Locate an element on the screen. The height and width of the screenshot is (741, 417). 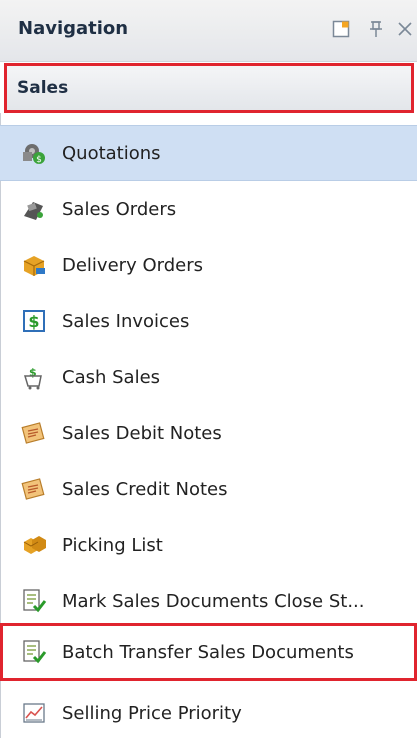
nav-item-selling-price-priority: Selling Price Priority is located at coordinates (208, 713).